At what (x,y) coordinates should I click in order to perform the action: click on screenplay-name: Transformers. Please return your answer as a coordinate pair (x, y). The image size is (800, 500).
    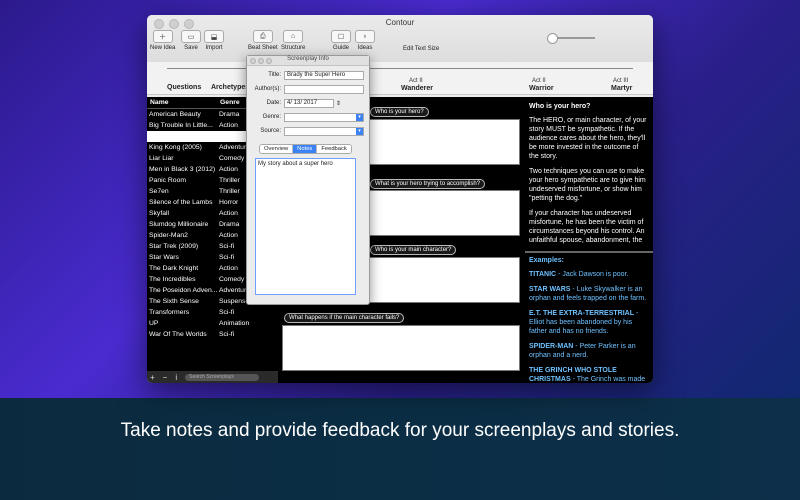
    Looking at the image, I should click on (169, 312).